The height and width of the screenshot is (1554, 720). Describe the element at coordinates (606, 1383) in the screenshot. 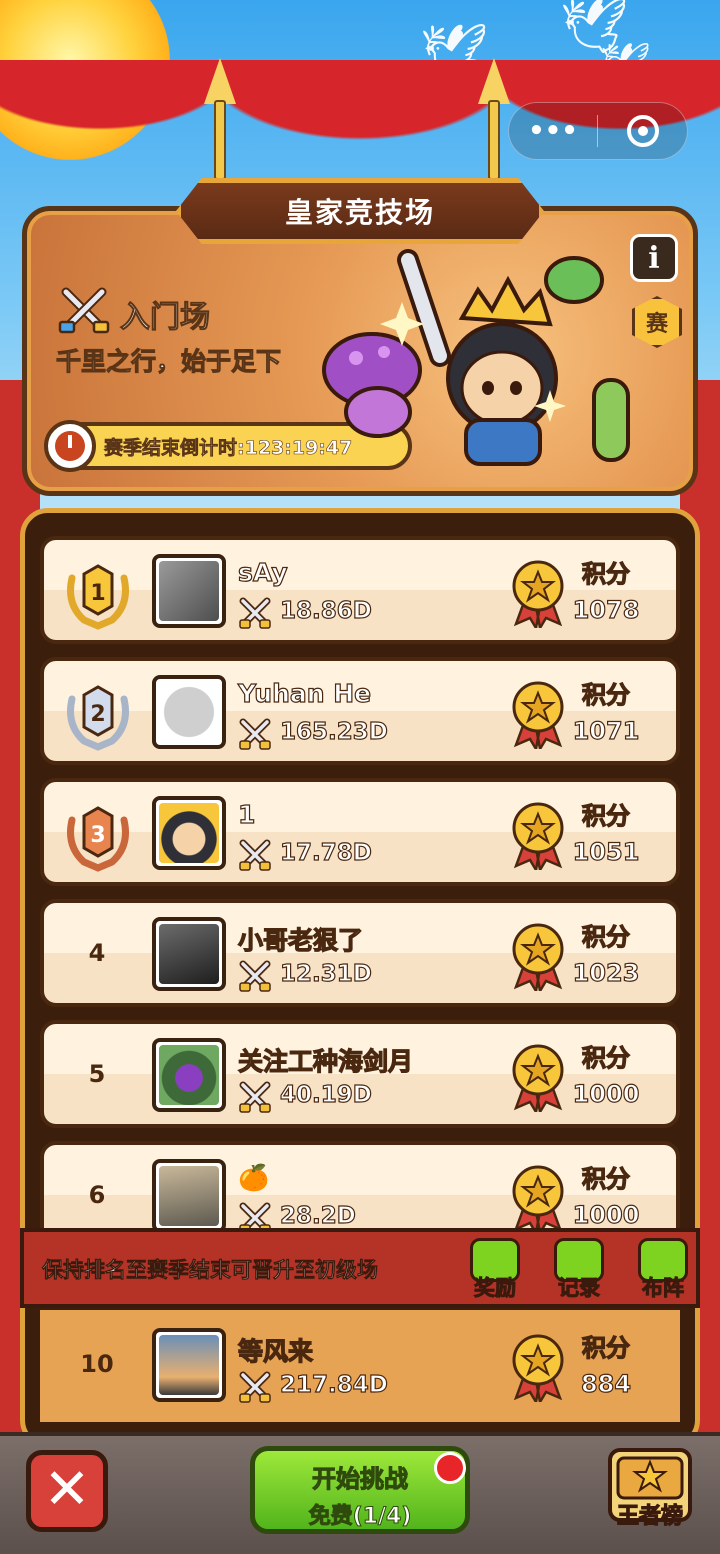

I see `score-value: 884` at that location.